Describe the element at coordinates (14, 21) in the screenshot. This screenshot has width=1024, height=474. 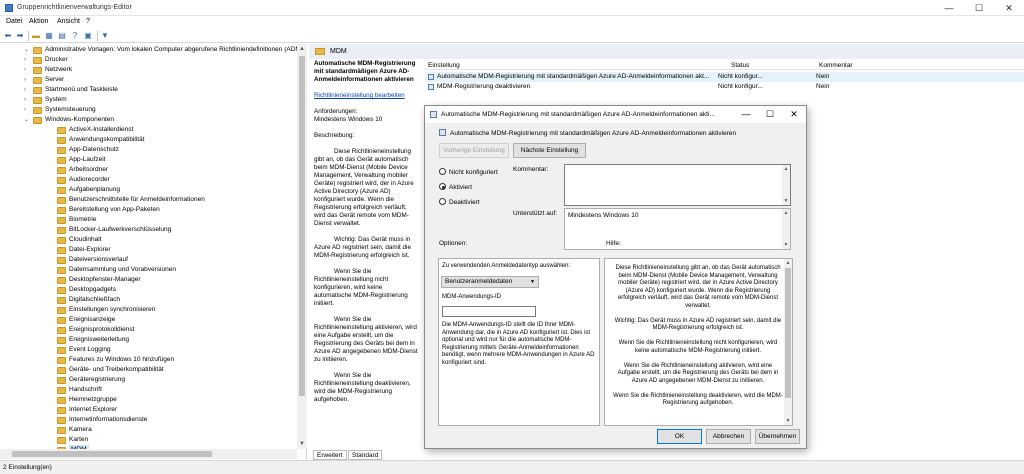
I see `menu-datei: Datei` at that location.